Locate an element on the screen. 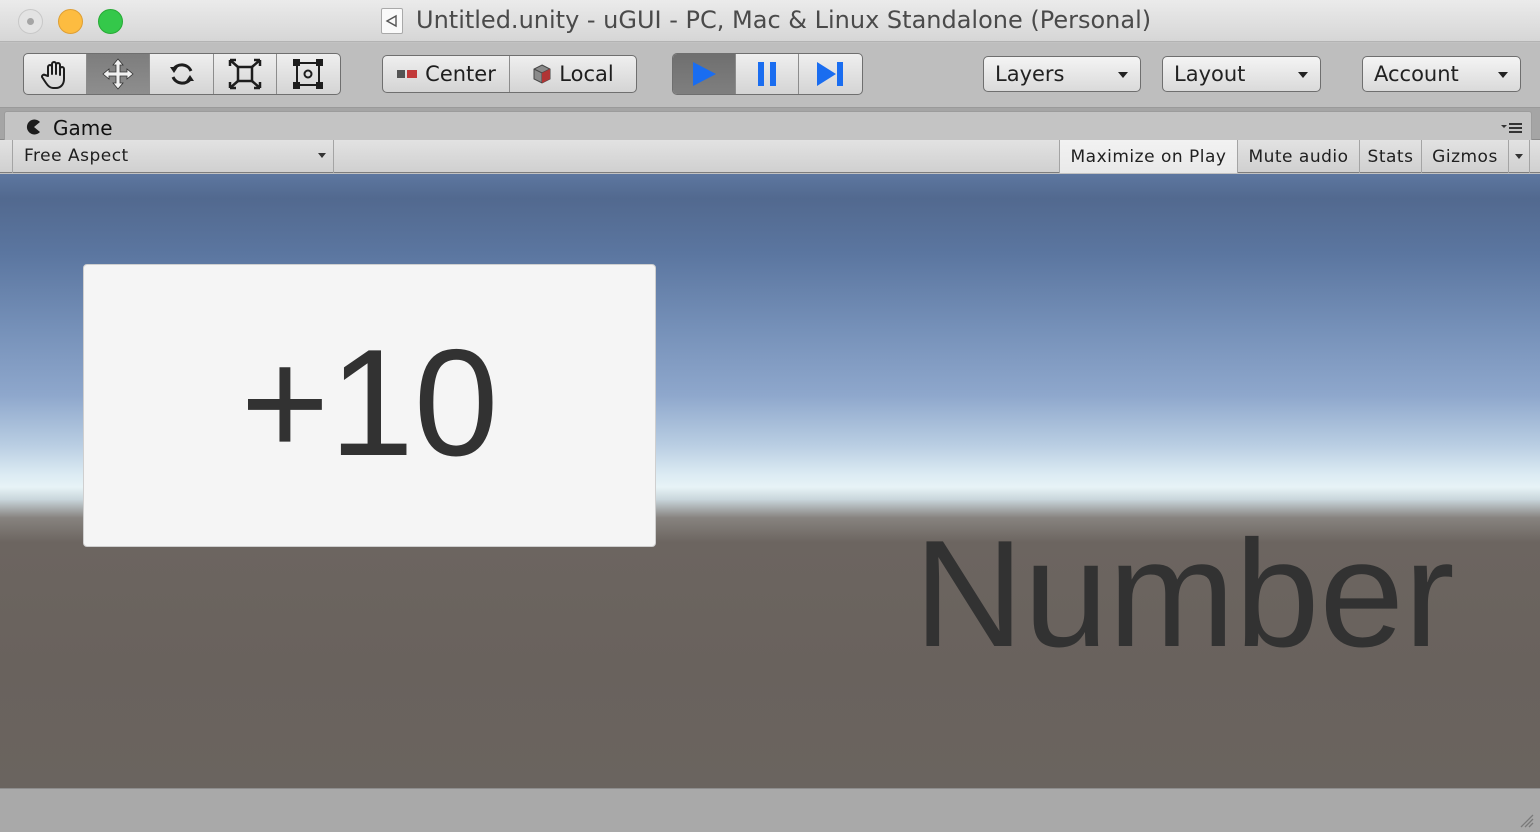 The image size is (1540, 832). step-icon is located at coordinates (830, 74).